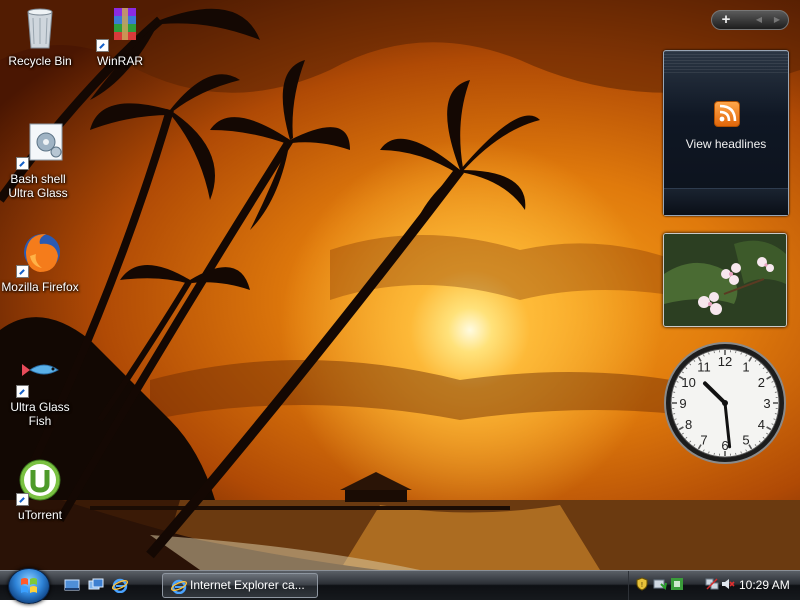 The width and height of the screenshot is (800, 608). What do you see at coordinates (677, 584) in the screenshot?
I see `windows-defender-icon` at bounding box center [677, 584].